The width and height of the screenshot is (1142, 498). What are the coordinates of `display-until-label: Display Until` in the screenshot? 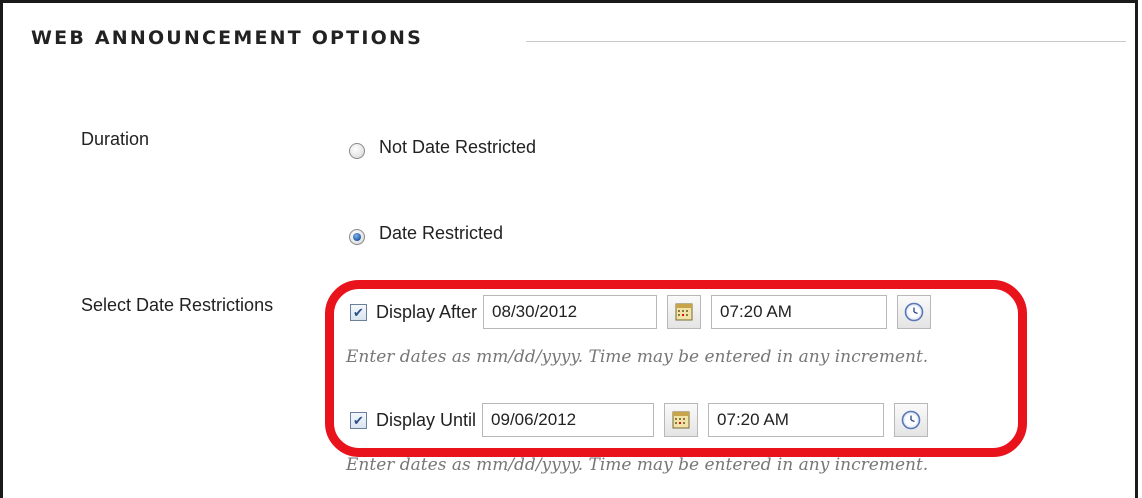 It's located at (426, 419).